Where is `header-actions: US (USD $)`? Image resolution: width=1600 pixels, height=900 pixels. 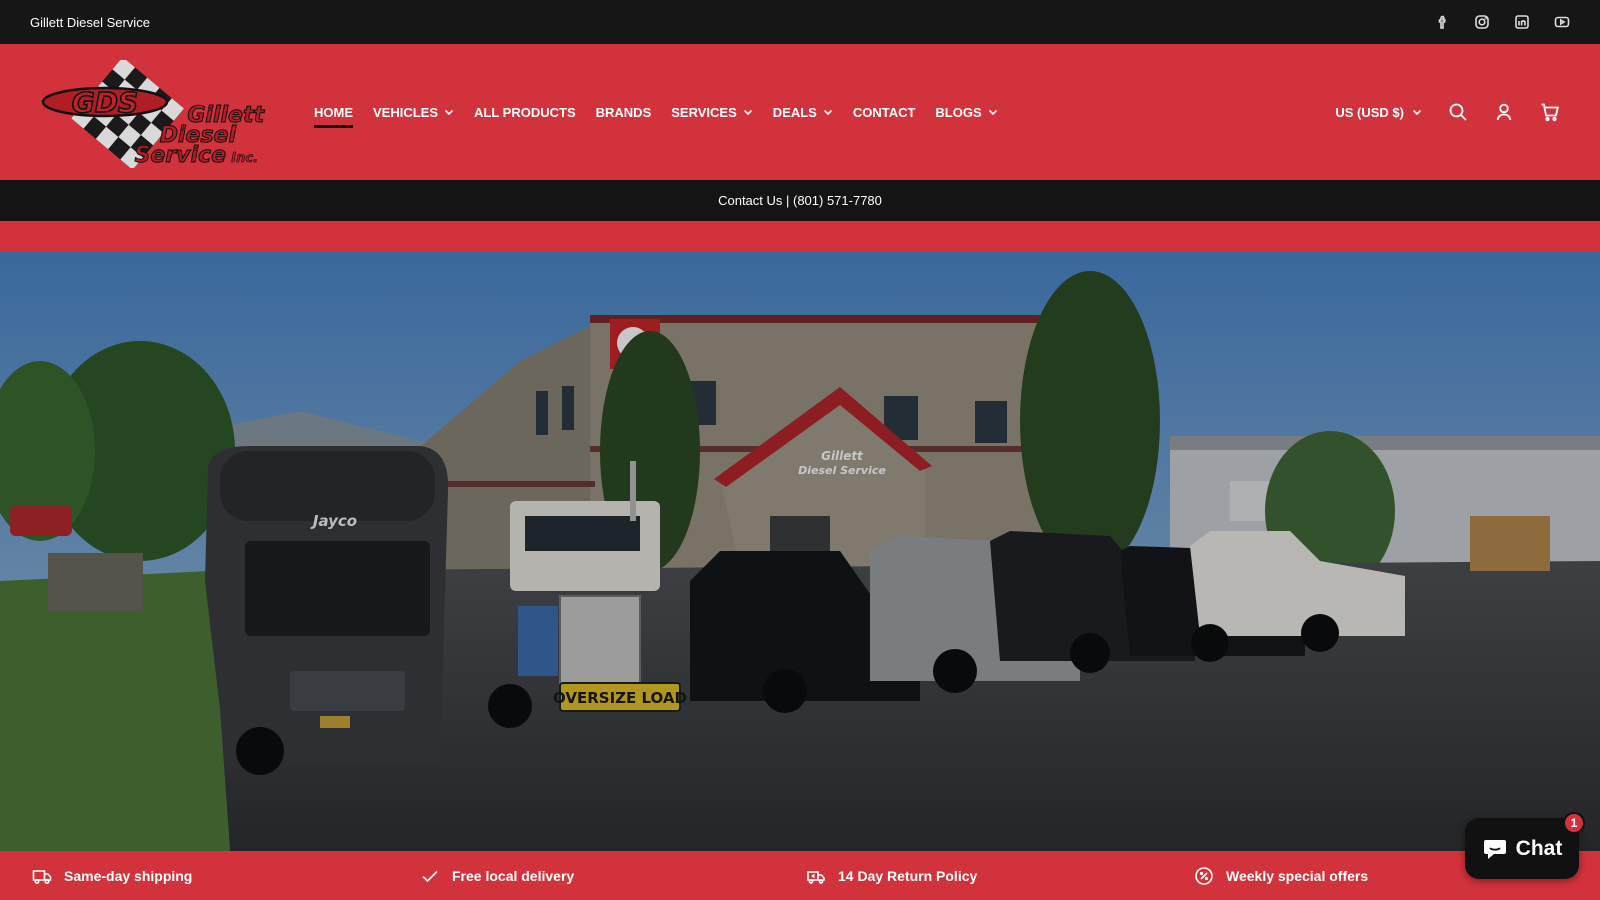 header-actions: US (USD $) is located at coordinates (1447, 112).